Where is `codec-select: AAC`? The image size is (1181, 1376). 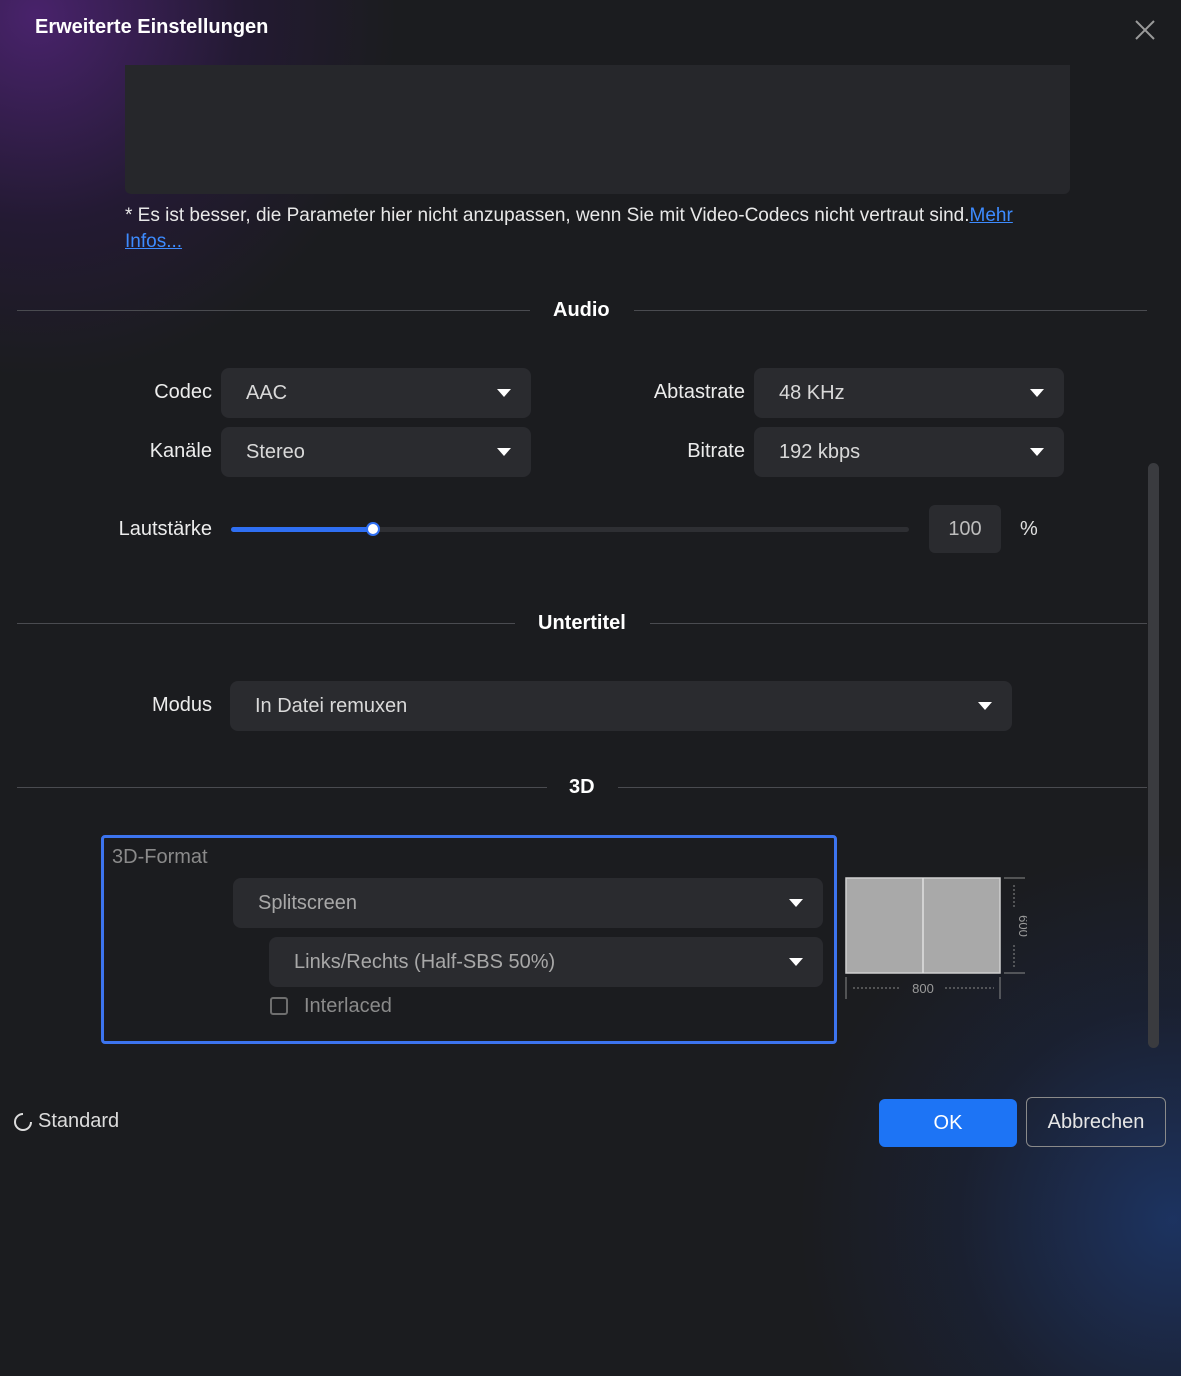
codec-select: AAC is located at coordinates (376, 393).